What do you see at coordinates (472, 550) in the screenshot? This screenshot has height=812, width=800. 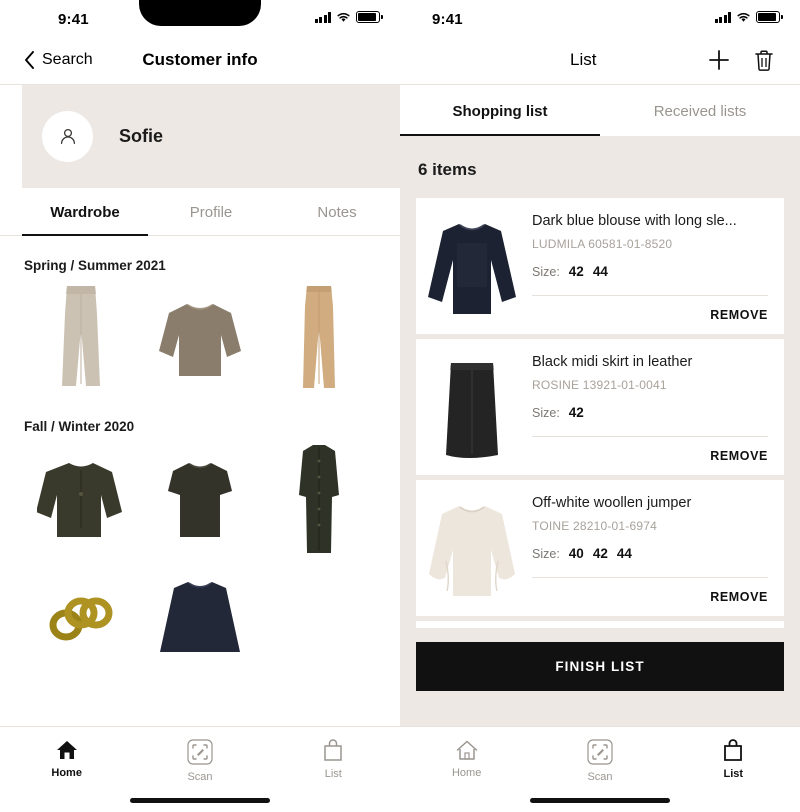 I see `off-white-jumper-thumb-icon` at bounding box center [472, 550].